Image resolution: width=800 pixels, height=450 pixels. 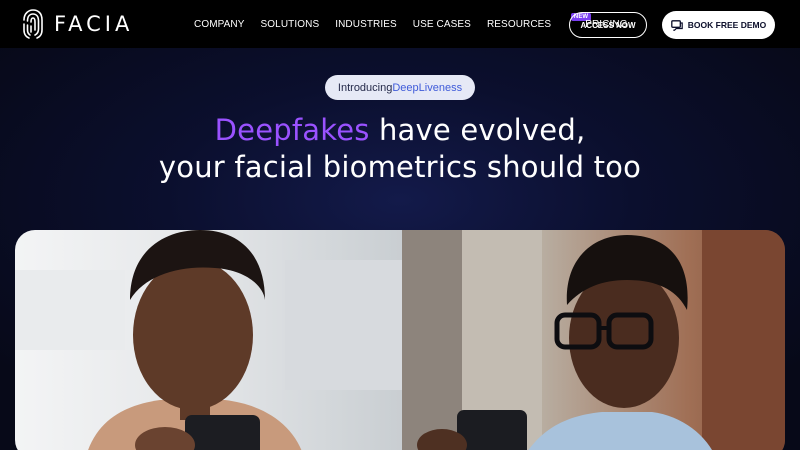 I want to click on introducing-pill: Introducing DeepLiveness, so click(x=400, y=87).